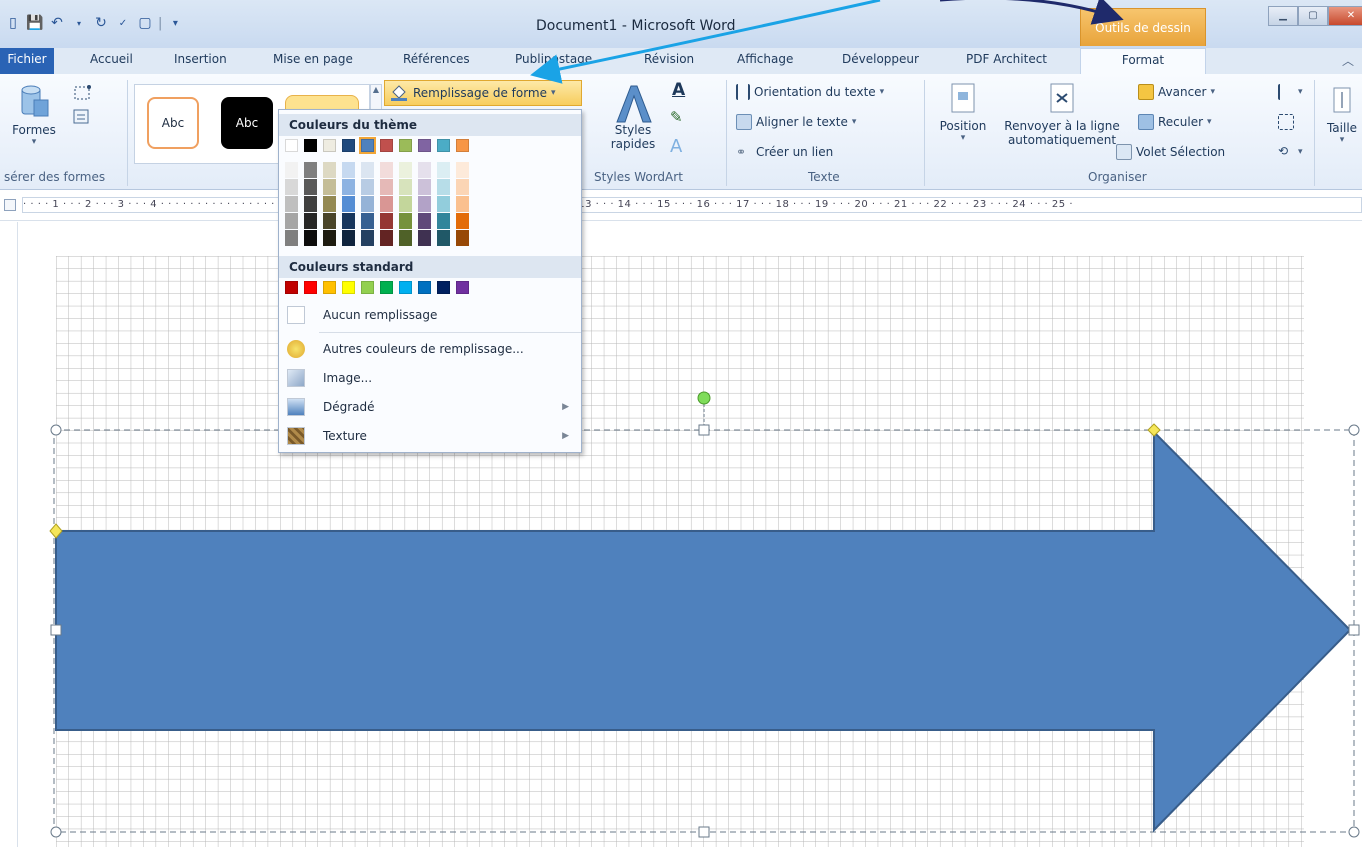 This screenshot has width=1362, height=847. What do you see at coordinates (784, 152) in the screenshot?
I see `create-link-button: ⚭ Créer un lien` at bounding box center [784, 152].